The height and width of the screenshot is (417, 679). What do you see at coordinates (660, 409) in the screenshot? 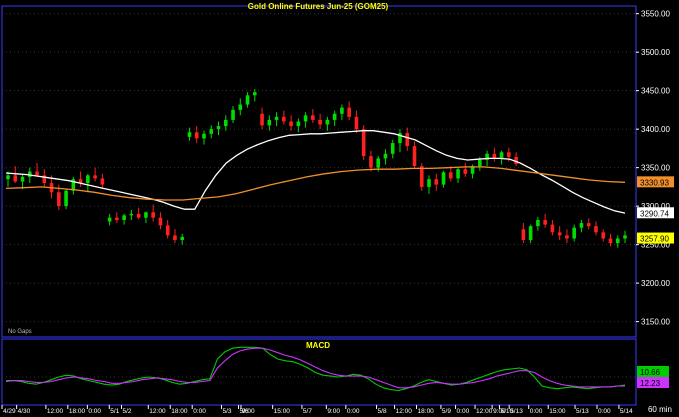
I see `period-label: 60 min` at bounding box center [660, 409].